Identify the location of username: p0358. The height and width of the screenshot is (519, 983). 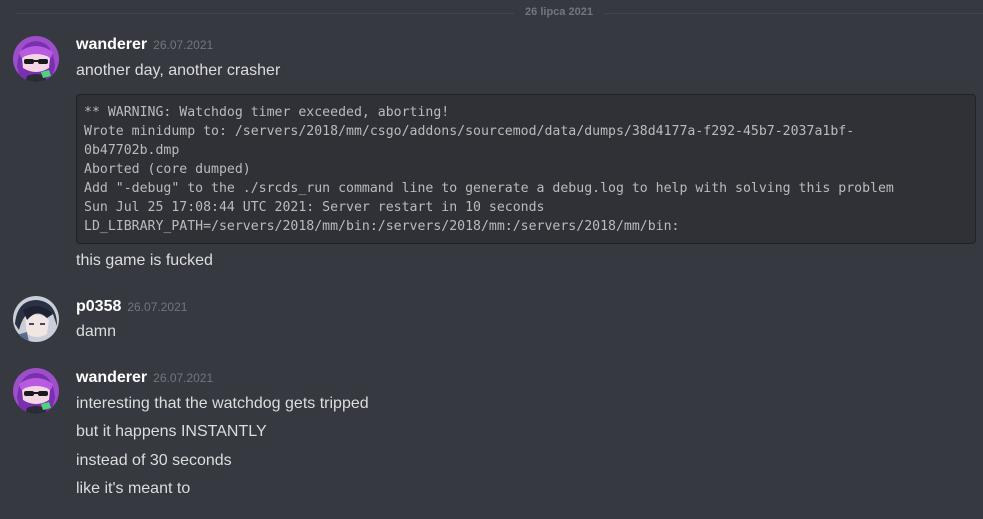
(98, 306).